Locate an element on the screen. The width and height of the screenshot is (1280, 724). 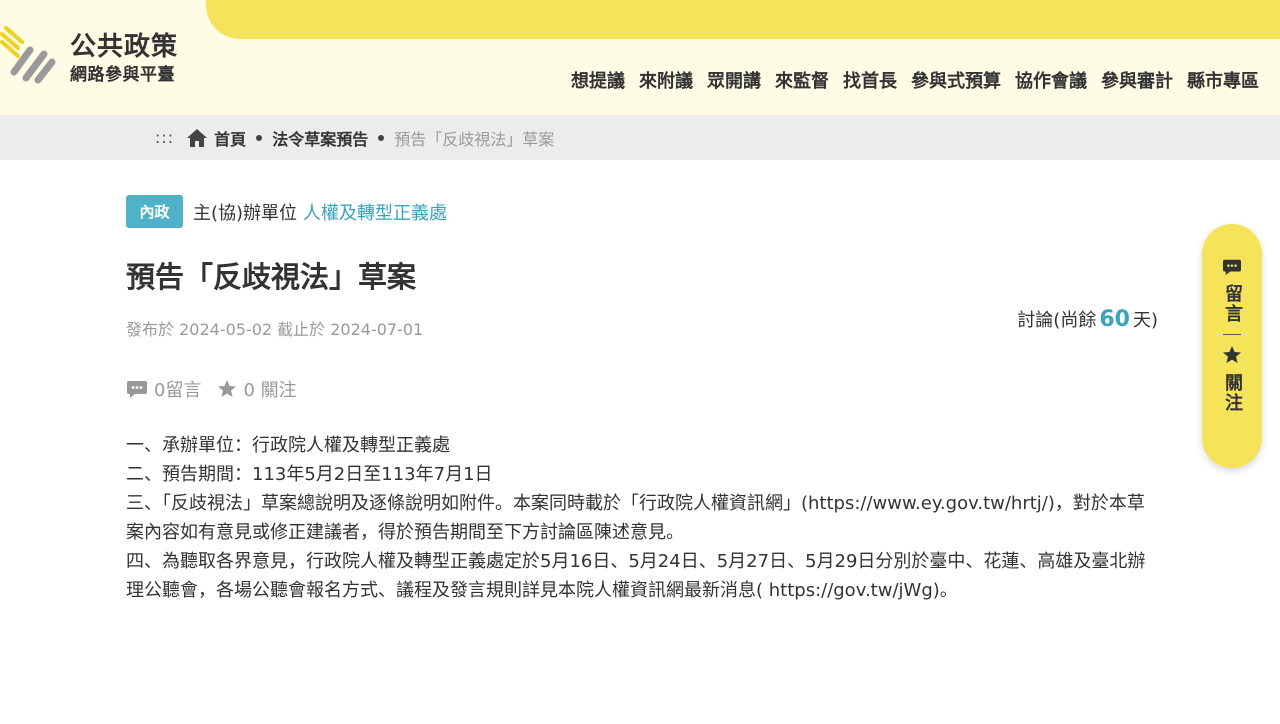
side-follow-button: 關注 is located at coordinates (1232, 379).